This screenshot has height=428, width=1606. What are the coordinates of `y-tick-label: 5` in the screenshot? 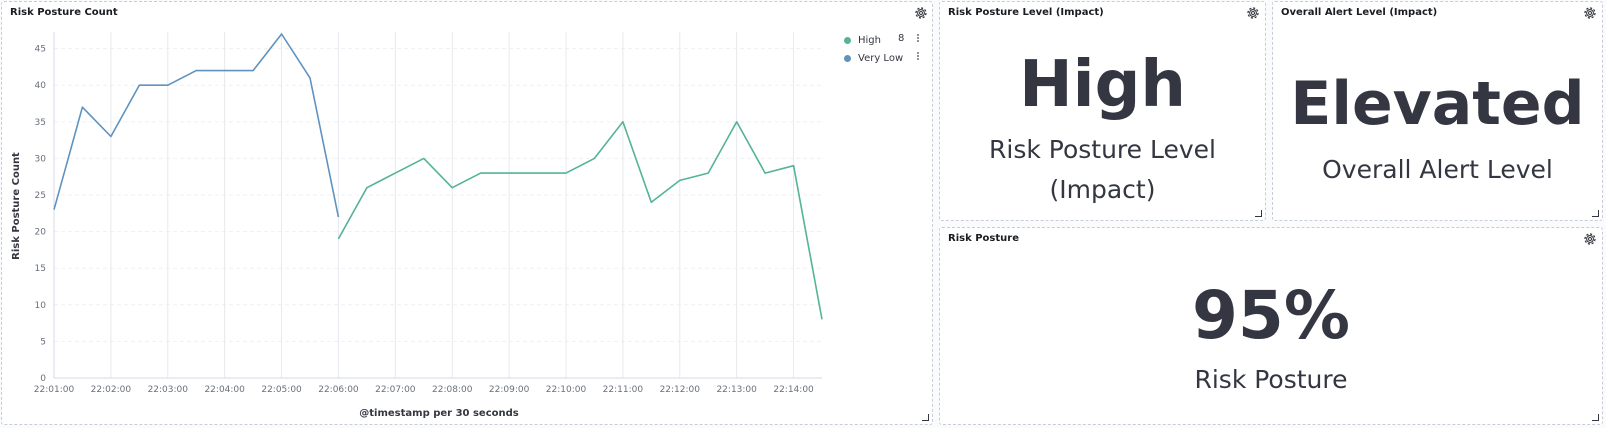 It's located at (43, 342).